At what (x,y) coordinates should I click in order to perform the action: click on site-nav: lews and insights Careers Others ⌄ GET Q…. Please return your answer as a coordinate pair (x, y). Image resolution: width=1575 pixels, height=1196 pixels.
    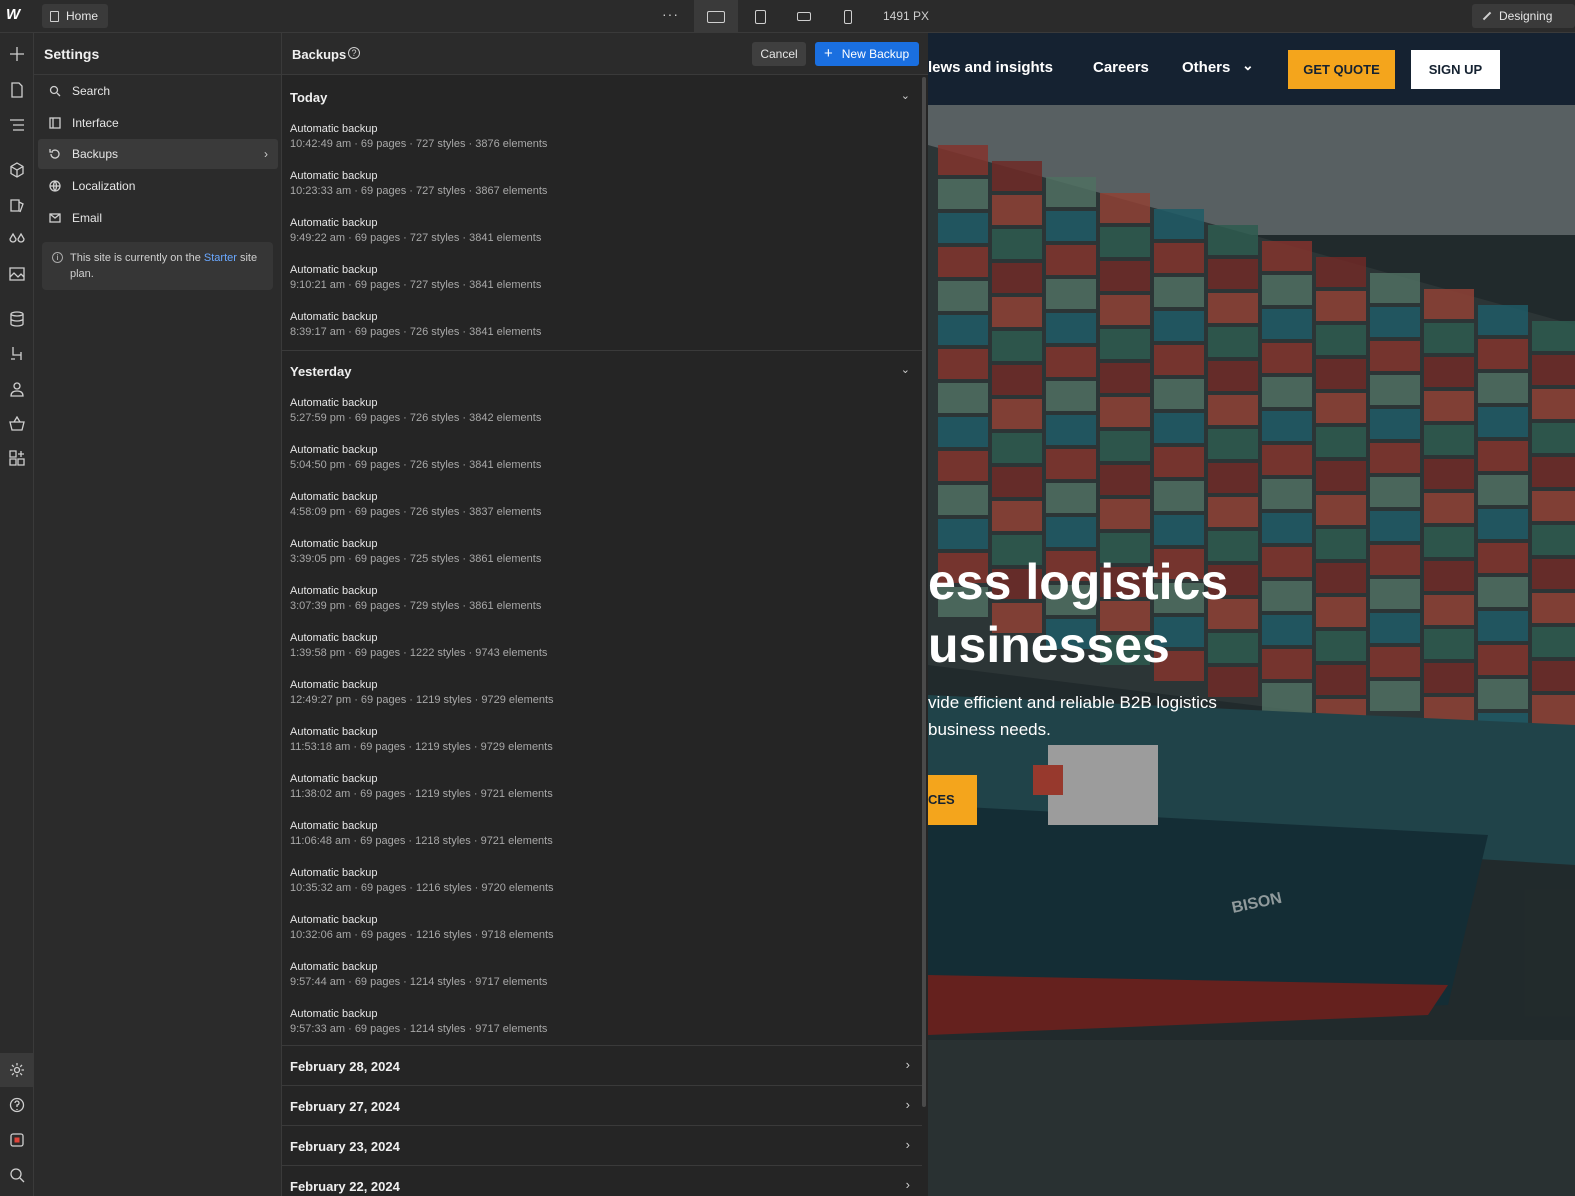
    Looking at the image, I should click on (1251, 69).